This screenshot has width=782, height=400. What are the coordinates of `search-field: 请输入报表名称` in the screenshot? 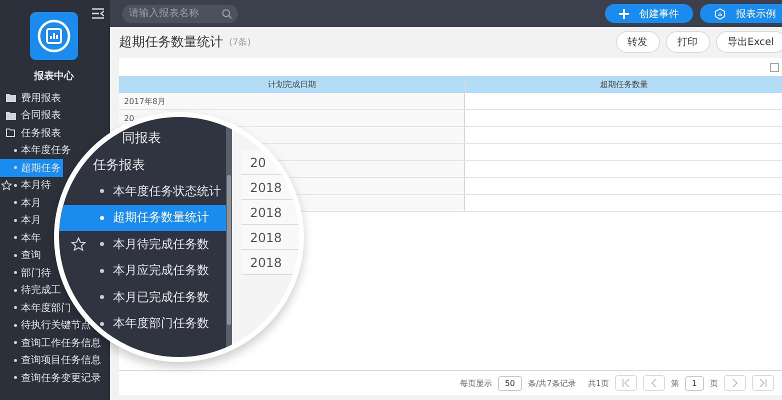 It's located at (180, 13).